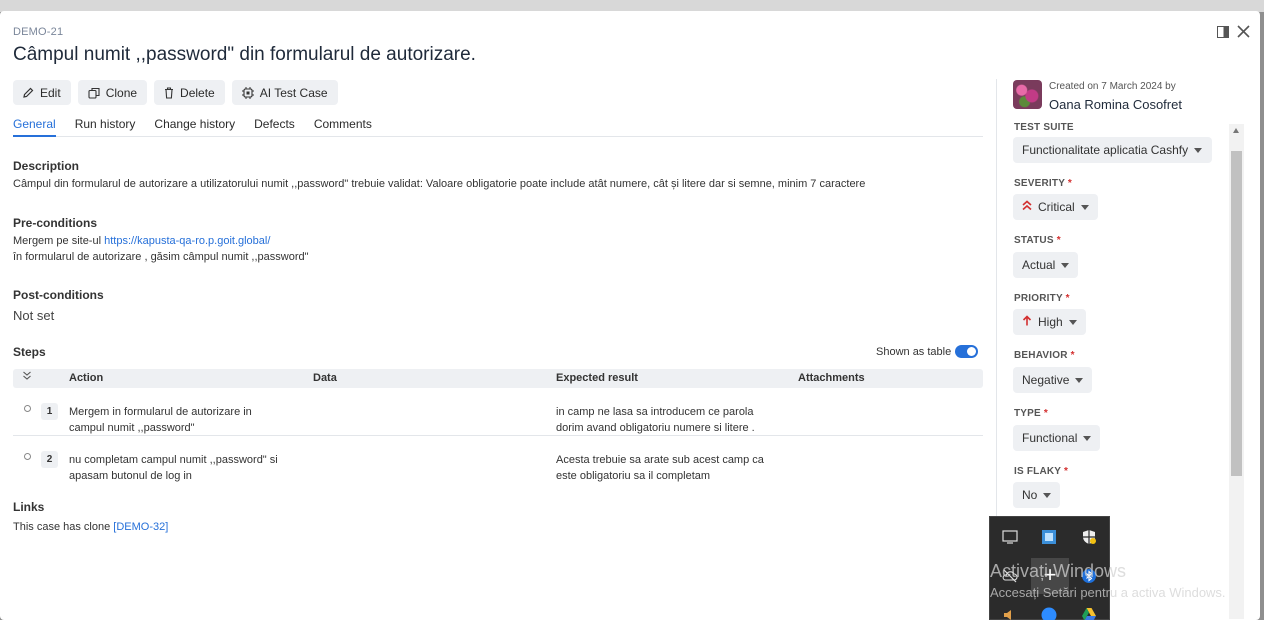 Image resolution: width=1264 pixels, height=620 pixels. I want to click on ai-test-case-label: AI Test Case, so click(293, 92).